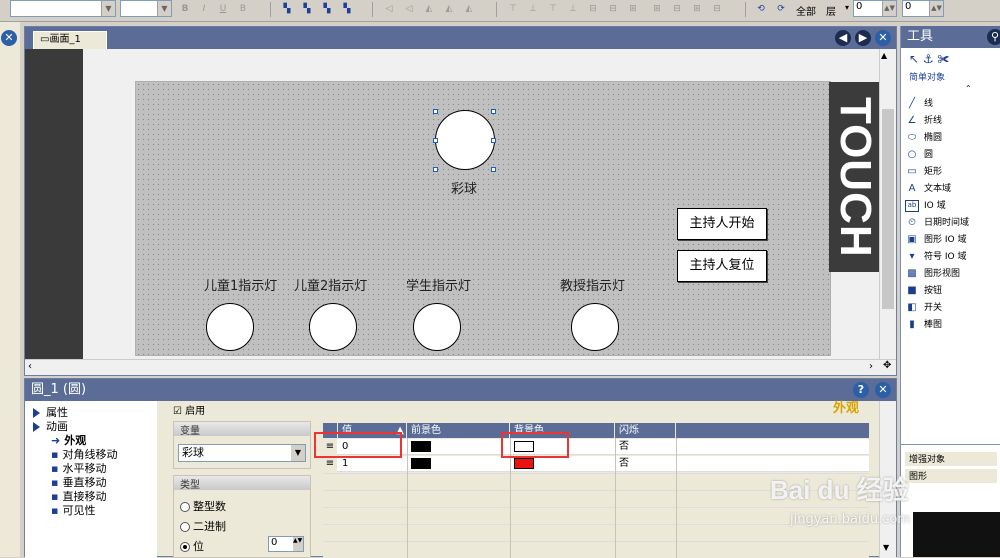 This screenshot has width=1000, height=558. Describe the element at coordinates (330, 464) in the screenshot. I see `row-handle-icon: ≡` at that location.